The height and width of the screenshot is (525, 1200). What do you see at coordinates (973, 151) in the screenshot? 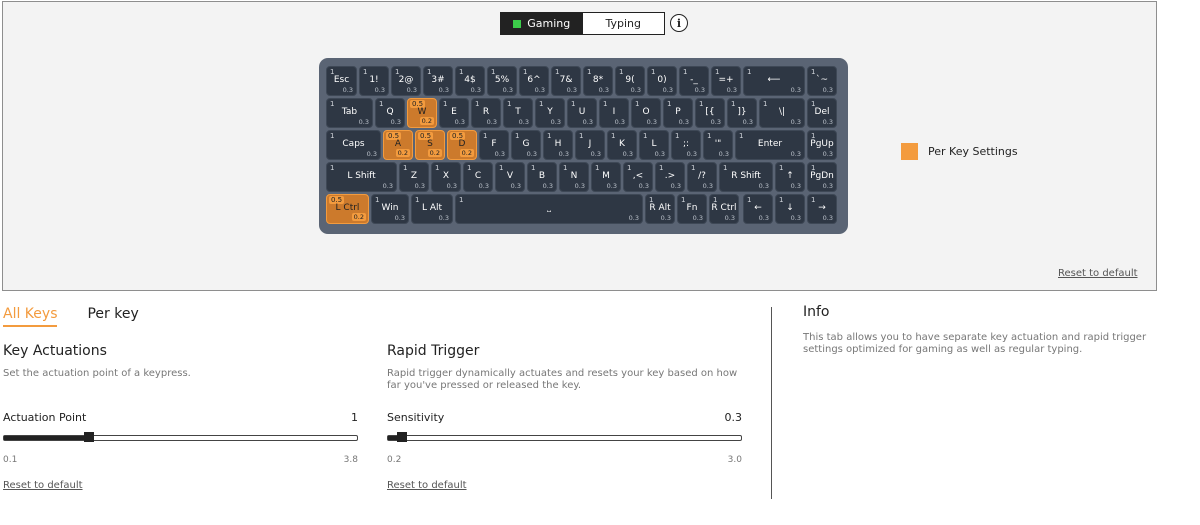
I see `legend-label: Per Key Settings` at bounding box center [973, 151].